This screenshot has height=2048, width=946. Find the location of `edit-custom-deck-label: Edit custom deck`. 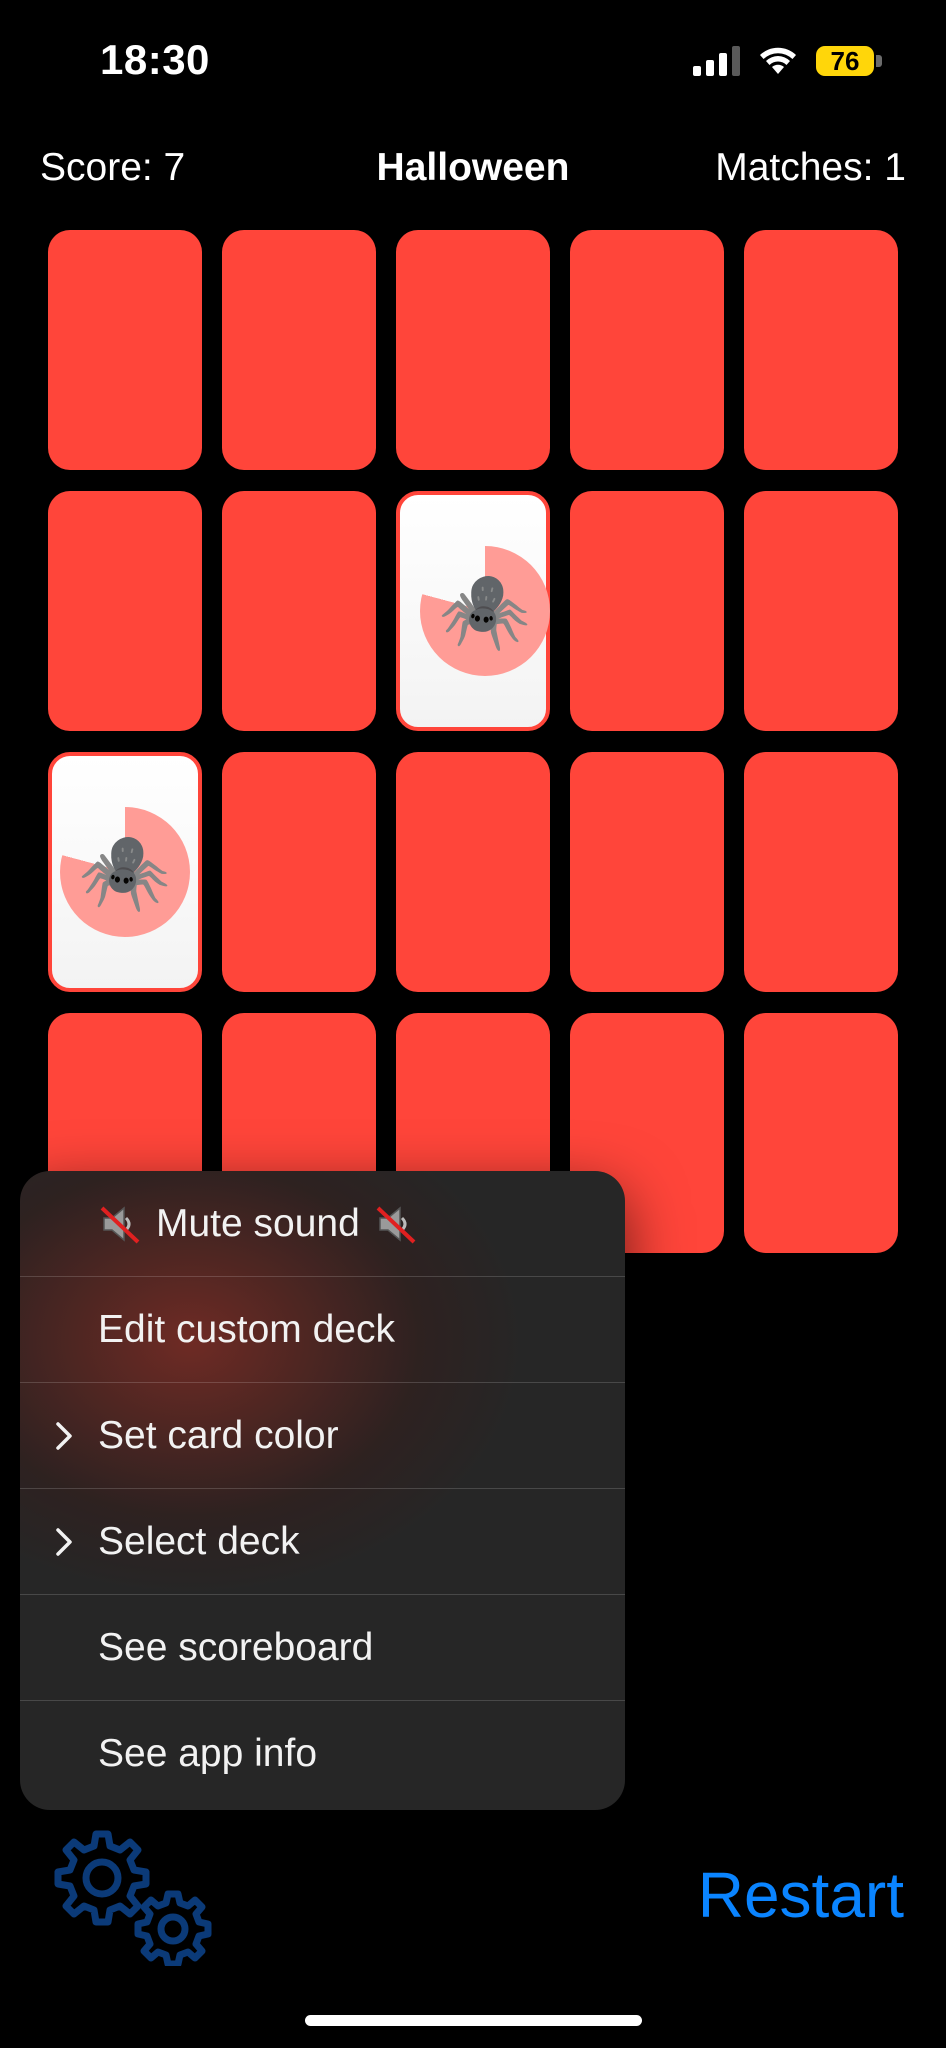

edit-custom-deck-label: Edit custom deck is located at coordinates (246, 1329).